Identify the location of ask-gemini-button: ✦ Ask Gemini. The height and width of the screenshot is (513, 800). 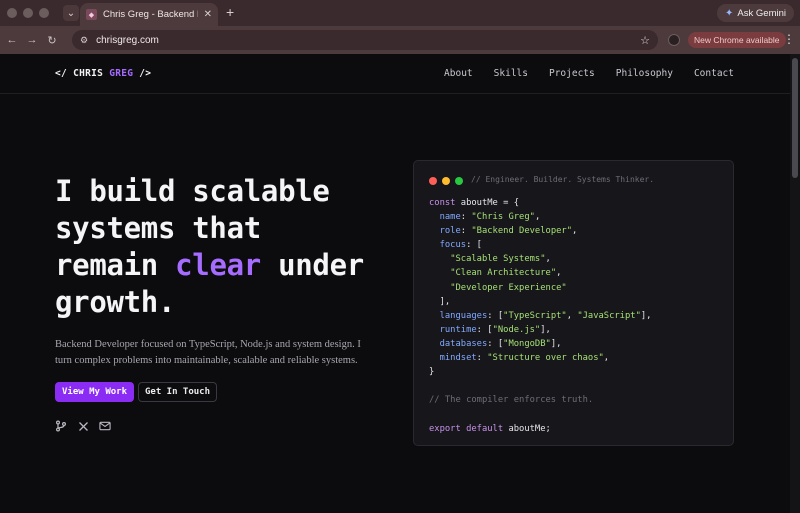
(755, 13).